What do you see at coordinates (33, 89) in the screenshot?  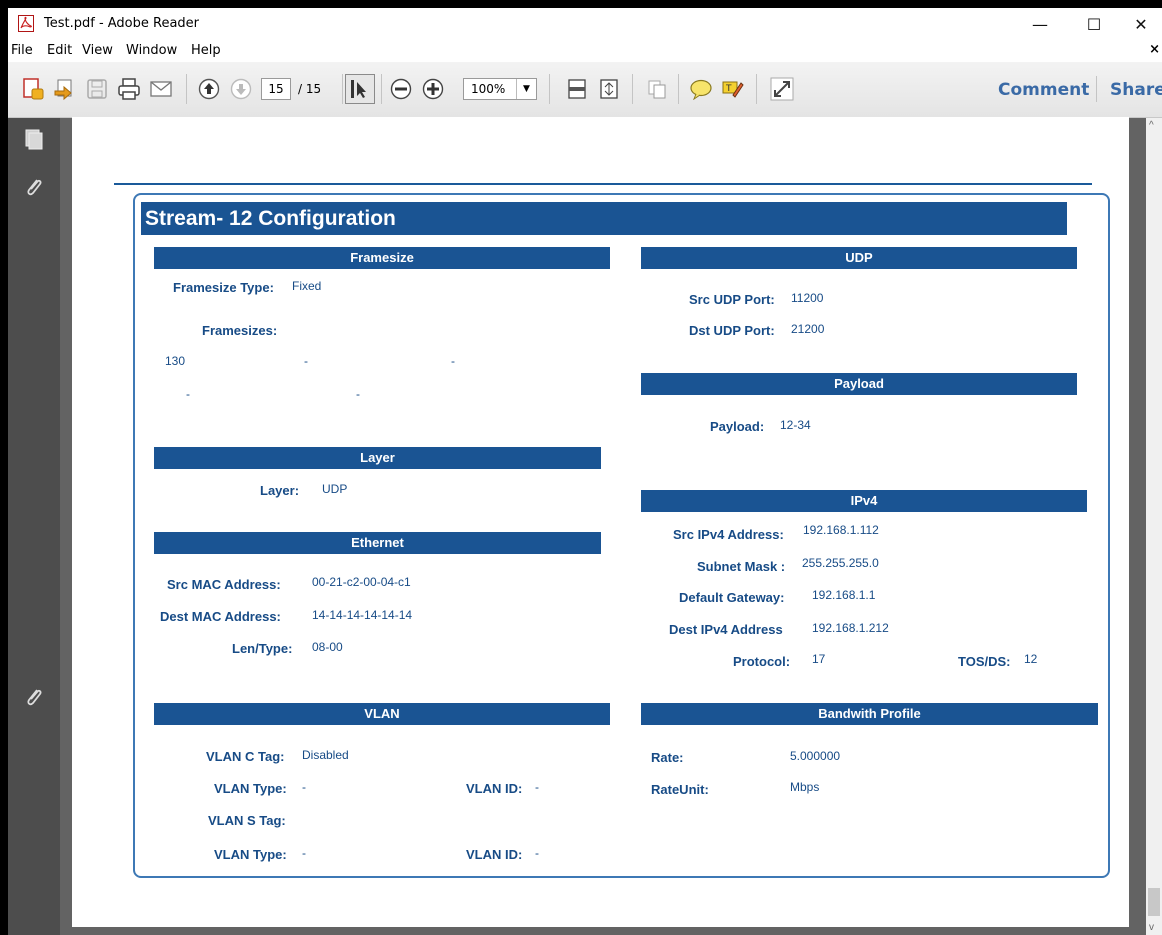 I see `create-pdf-icon` at bounding box center [33, 89].